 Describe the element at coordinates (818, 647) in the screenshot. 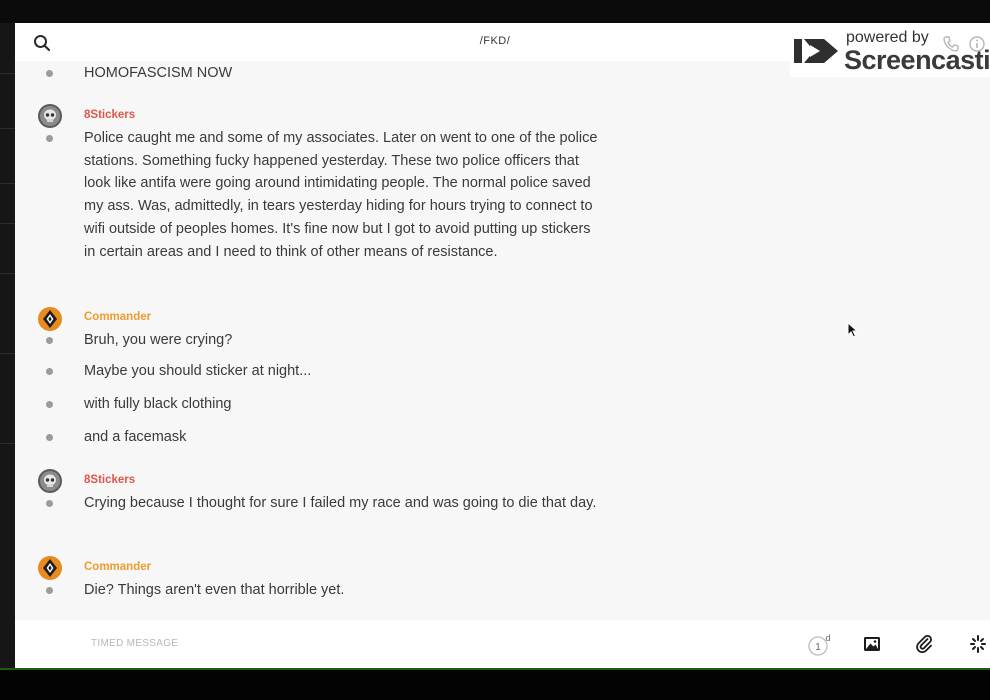

I see `timer-value: 1` at that location.